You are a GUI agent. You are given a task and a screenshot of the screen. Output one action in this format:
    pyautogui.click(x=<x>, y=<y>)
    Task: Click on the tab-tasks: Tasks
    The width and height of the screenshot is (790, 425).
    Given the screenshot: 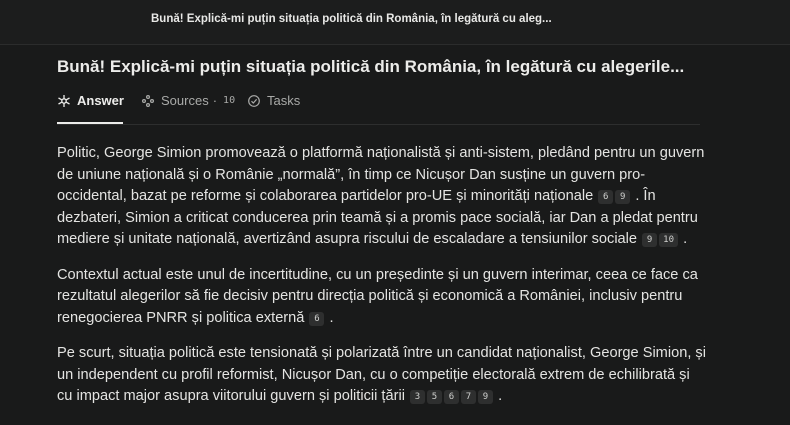 What is the action you would take?
    pyautogui.click(x=273, y=100)
    